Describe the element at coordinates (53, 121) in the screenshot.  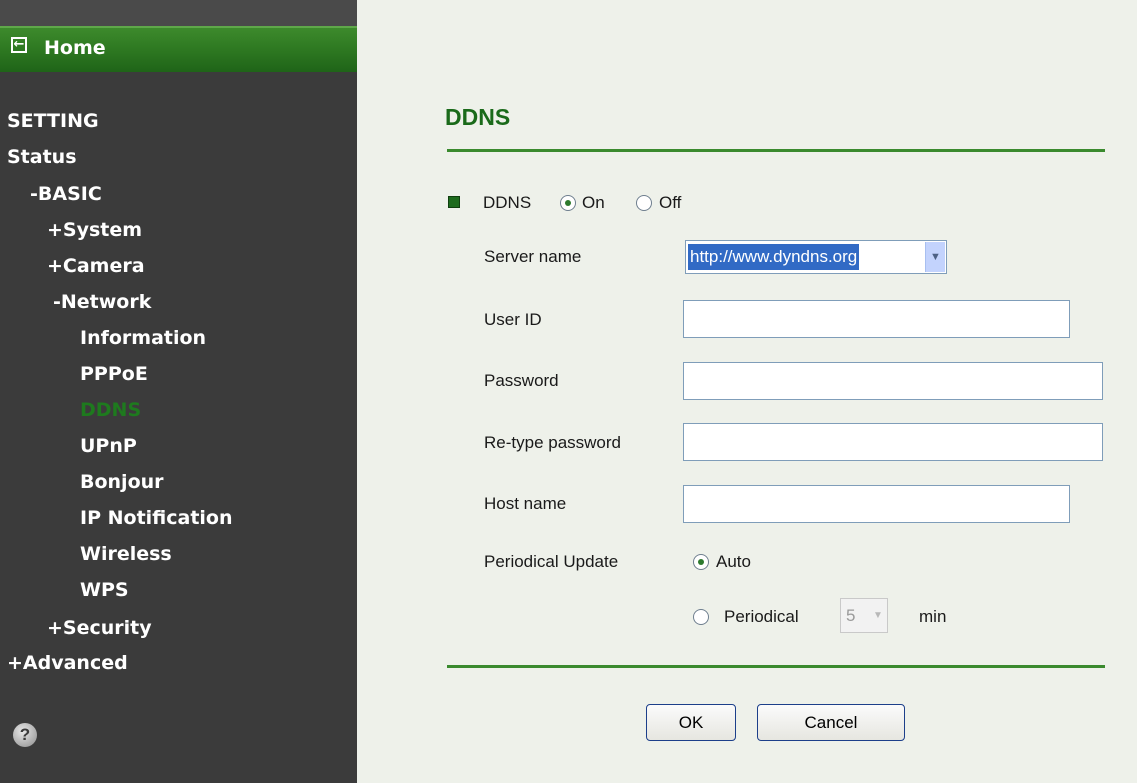
I see `nav-setting: SETTING` at that location.